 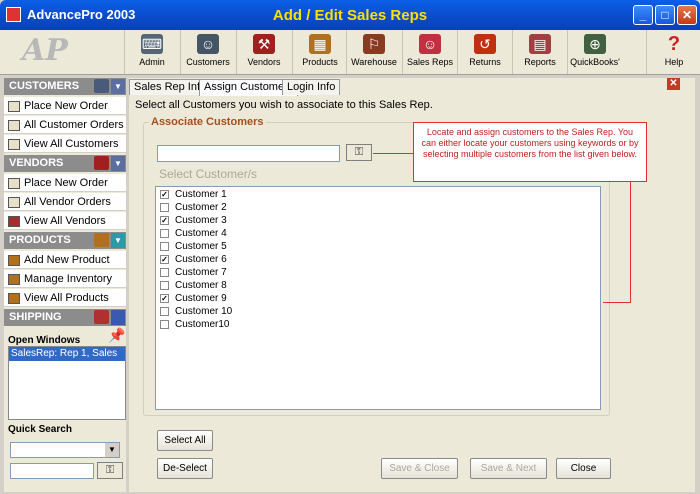 What do you see at coordinates (583, 468) in the screenshot?
I see `close-button: Close` at bounding box center [583, 468].